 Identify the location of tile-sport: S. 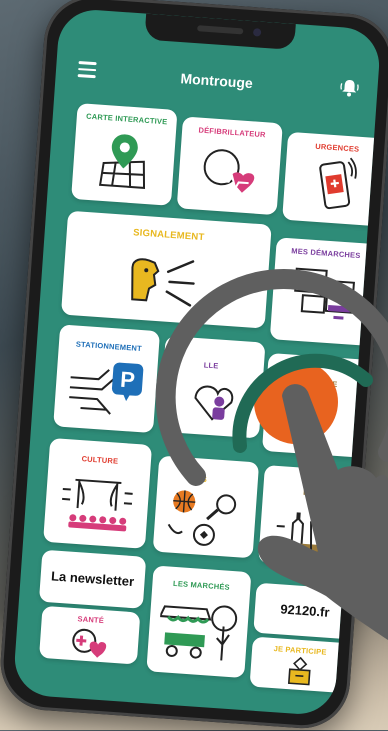
(206, 507).